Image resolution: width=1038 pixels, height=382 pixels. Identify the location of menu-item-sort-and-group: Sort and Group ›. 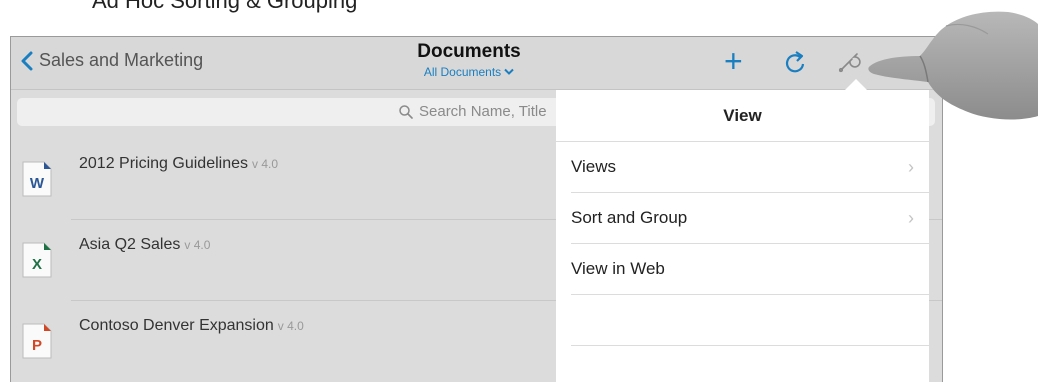
(750, 218).